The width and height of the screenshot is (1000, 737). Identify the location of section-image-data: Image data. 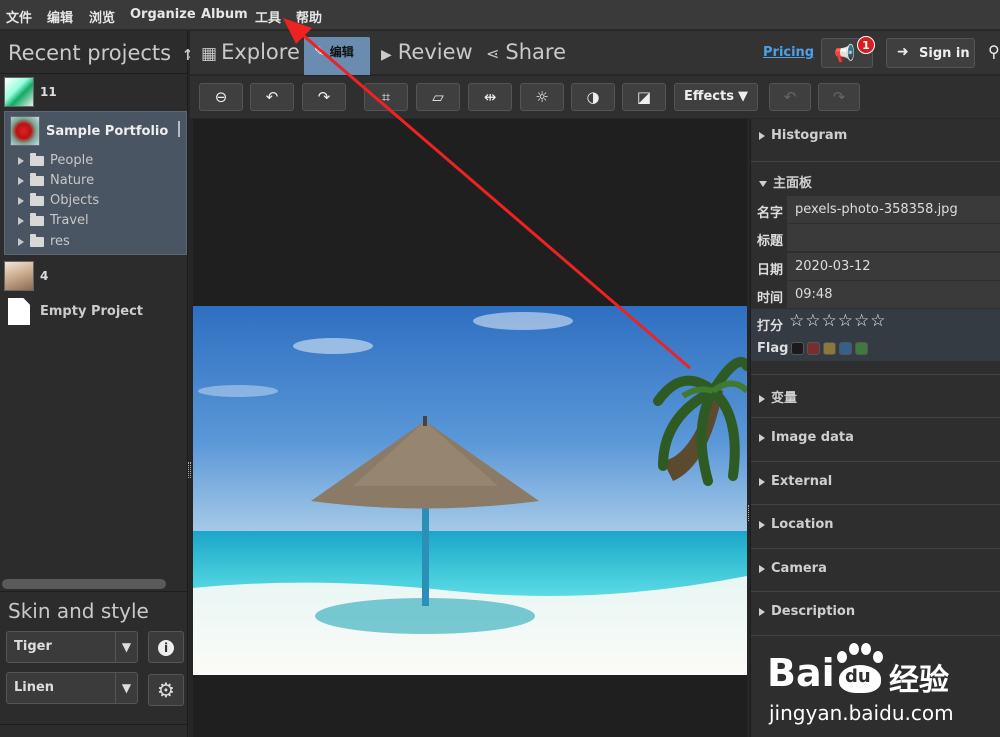
(875, 440).